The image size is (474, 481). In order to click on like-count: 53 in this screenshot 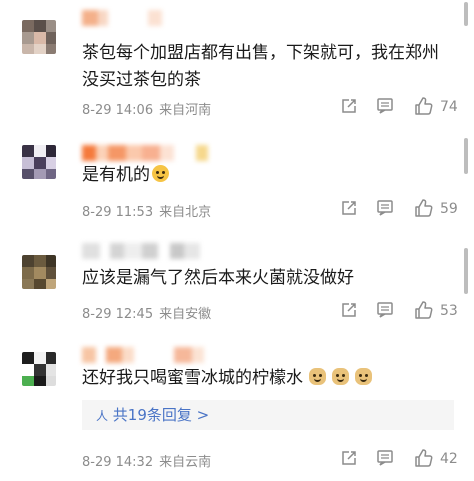, I will do `click(449, 311)`.